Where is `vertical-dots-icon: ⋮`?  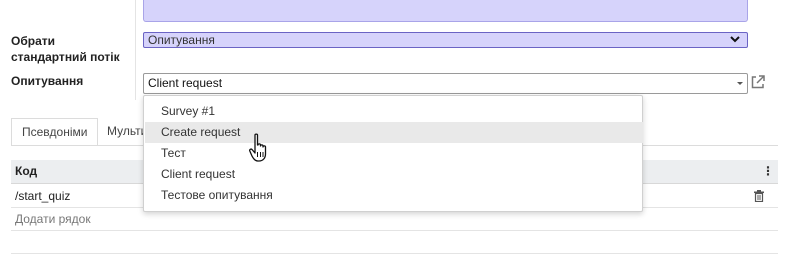 vertical-dots-icon: ⋮ is located at coordinates (768, 171).